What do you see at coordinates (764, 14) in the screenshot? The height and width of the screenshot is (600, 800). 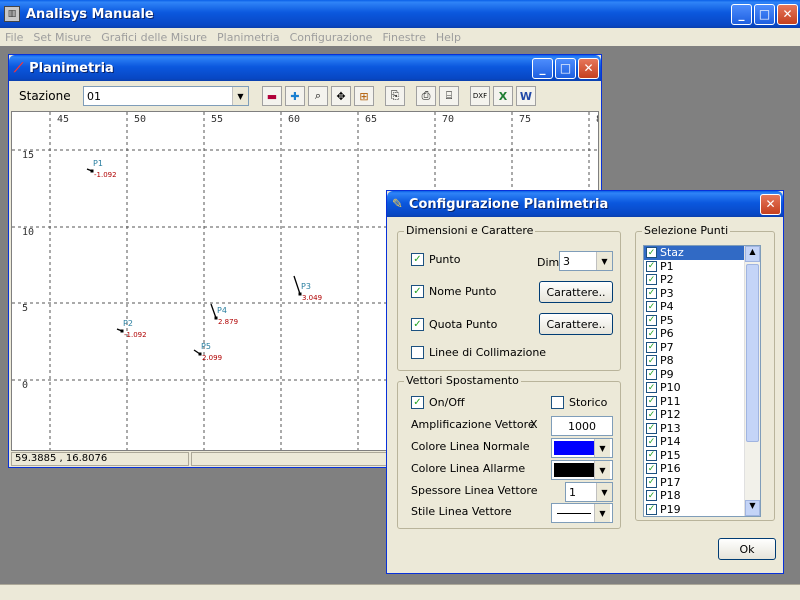 I see `maximize-button: □` at bounding box center [764, 14].